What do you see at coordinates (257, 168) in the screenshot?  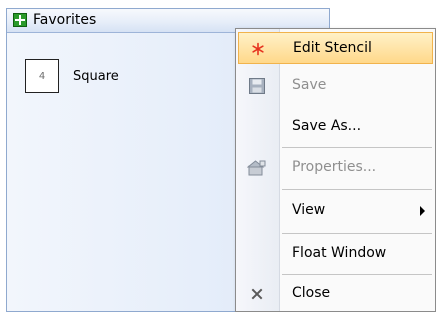 I see `properties-icon` at bounding box center [257, 168].